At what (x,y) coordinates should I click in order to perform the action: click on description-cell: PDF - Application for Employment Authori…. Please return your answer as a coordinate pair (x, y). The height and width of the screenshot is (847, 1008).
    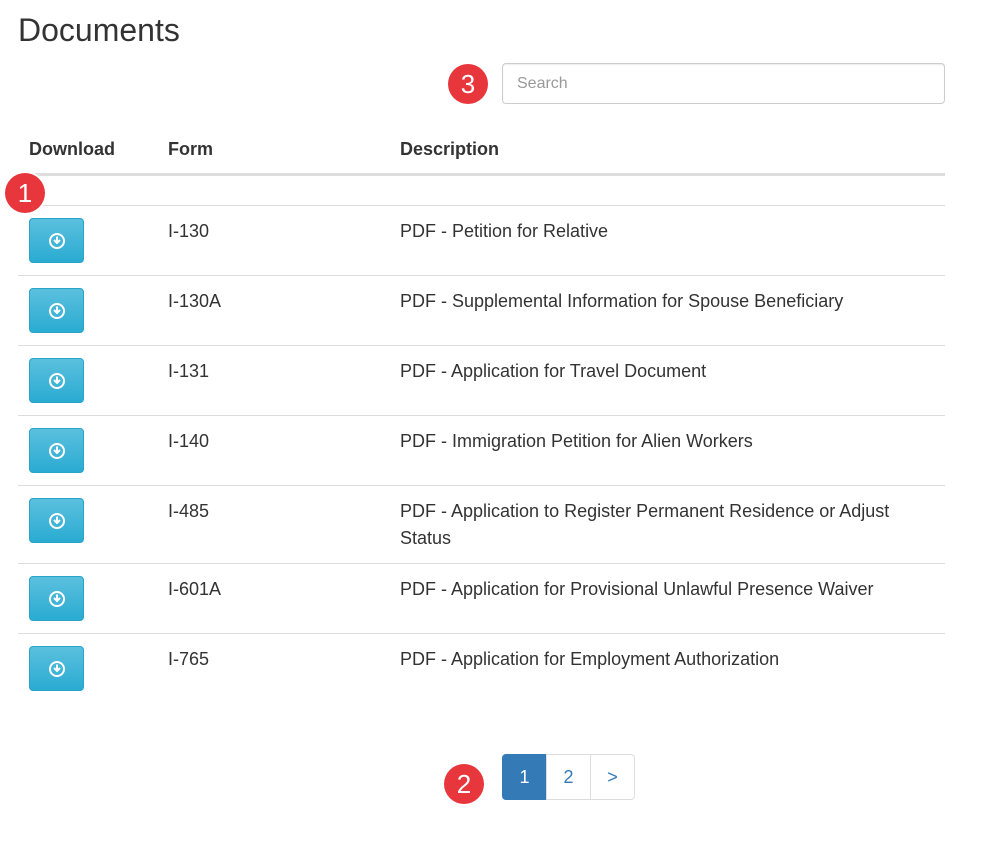
    Looking at the image, I should click on (590, 659).